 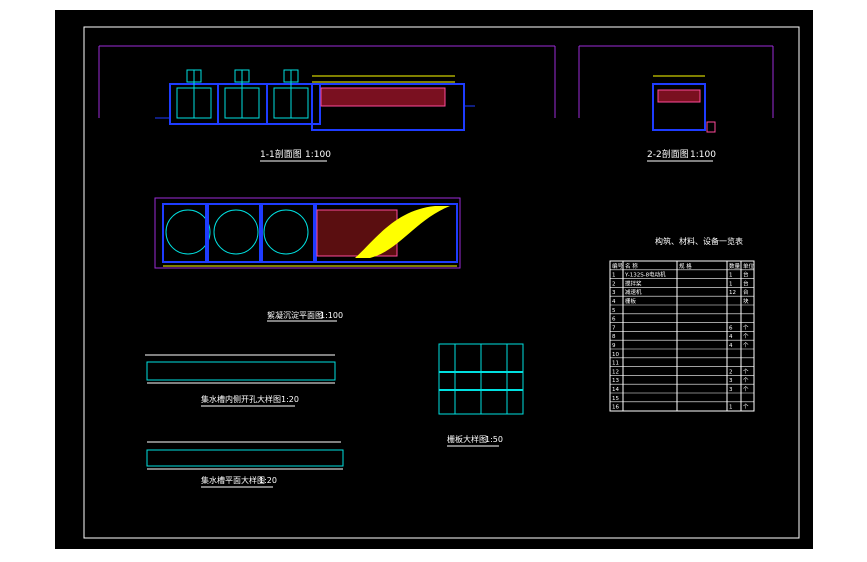 What do you see at coordinates (614, 337) in the screenshot?
I see `table-cell: 8` at bounding box center [614, 337].